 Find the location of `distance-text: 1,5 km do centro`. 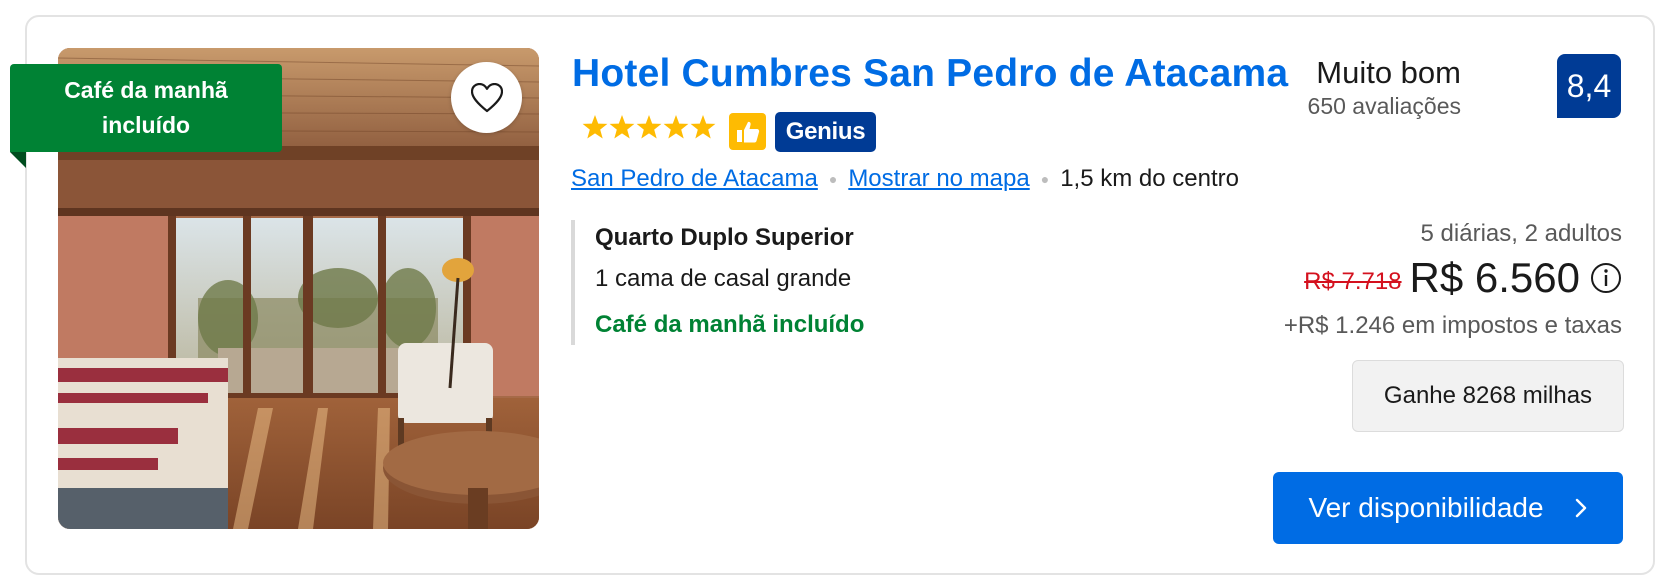

distance-text: 1,5 km do centro is located at coordinates (1149, 178).